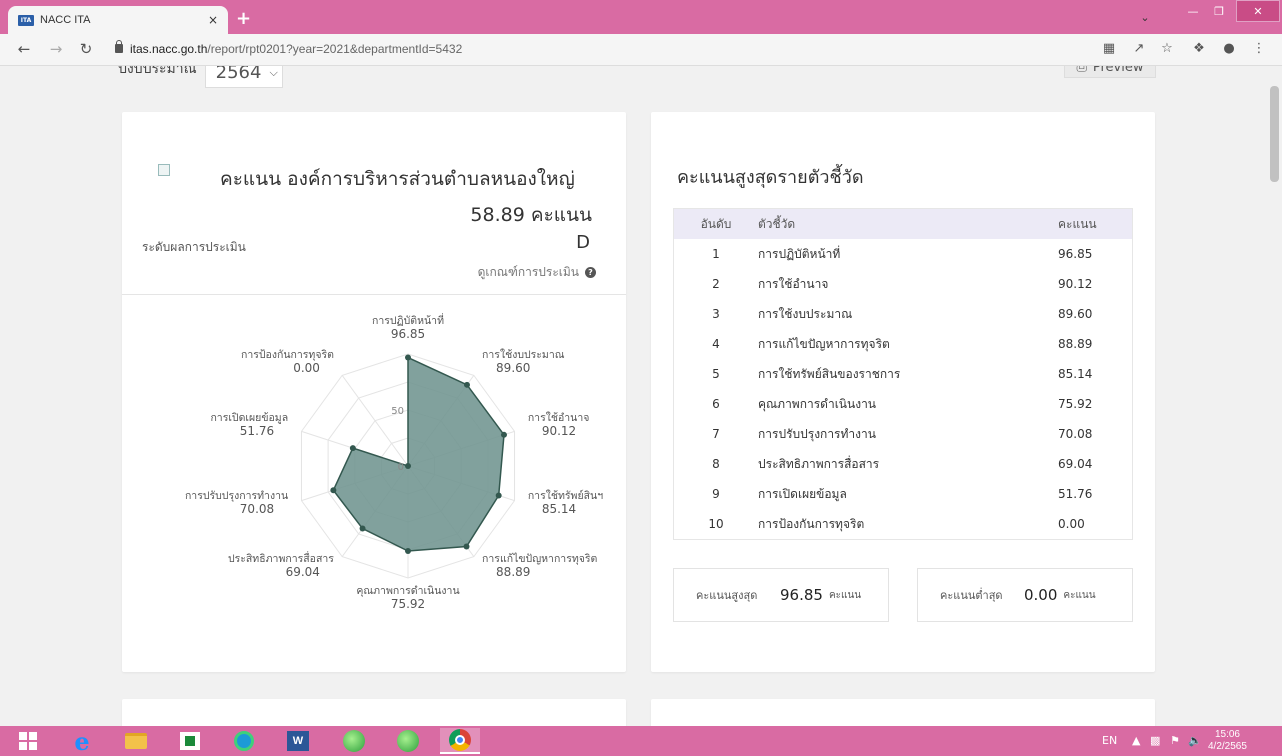  Describe the element at coordinates (1075, 404) in the screenshot. I see `row-score: 75.92` at that location.